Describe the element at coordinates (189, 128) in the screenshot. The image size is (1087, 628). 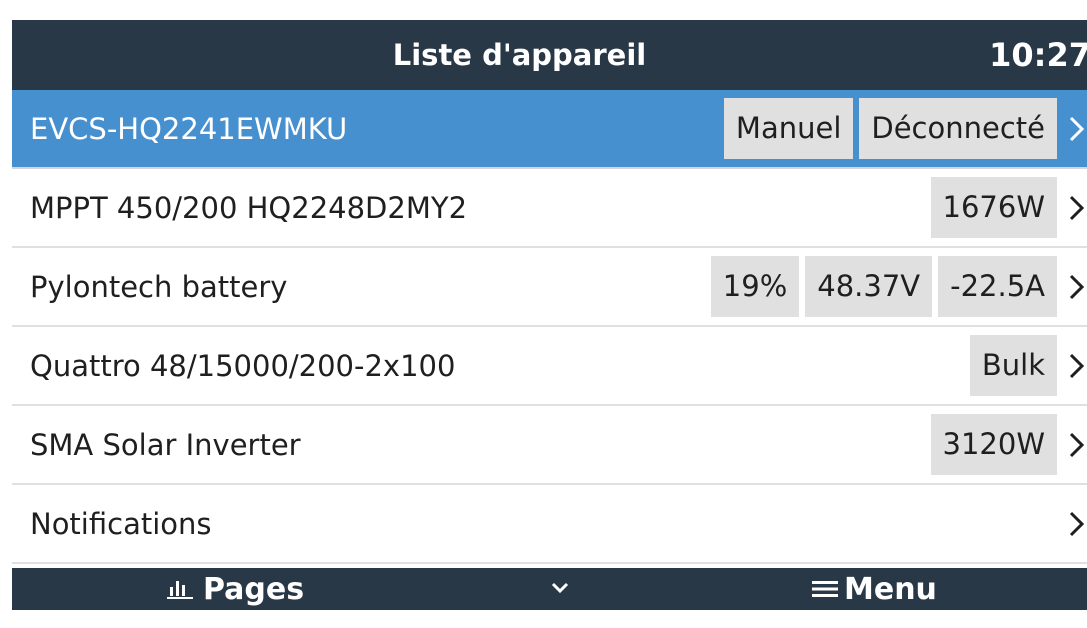
I see `device-name: EVCS-HQ2241EWMKU` at that location.